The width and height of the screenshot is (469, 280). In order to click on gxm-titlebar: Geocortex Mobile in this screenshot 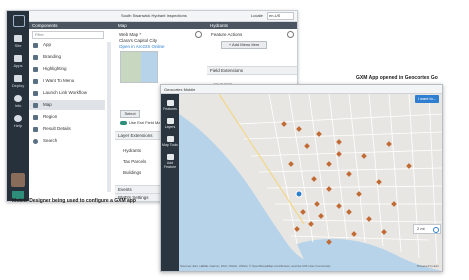, I will do `click(301, 89)`.